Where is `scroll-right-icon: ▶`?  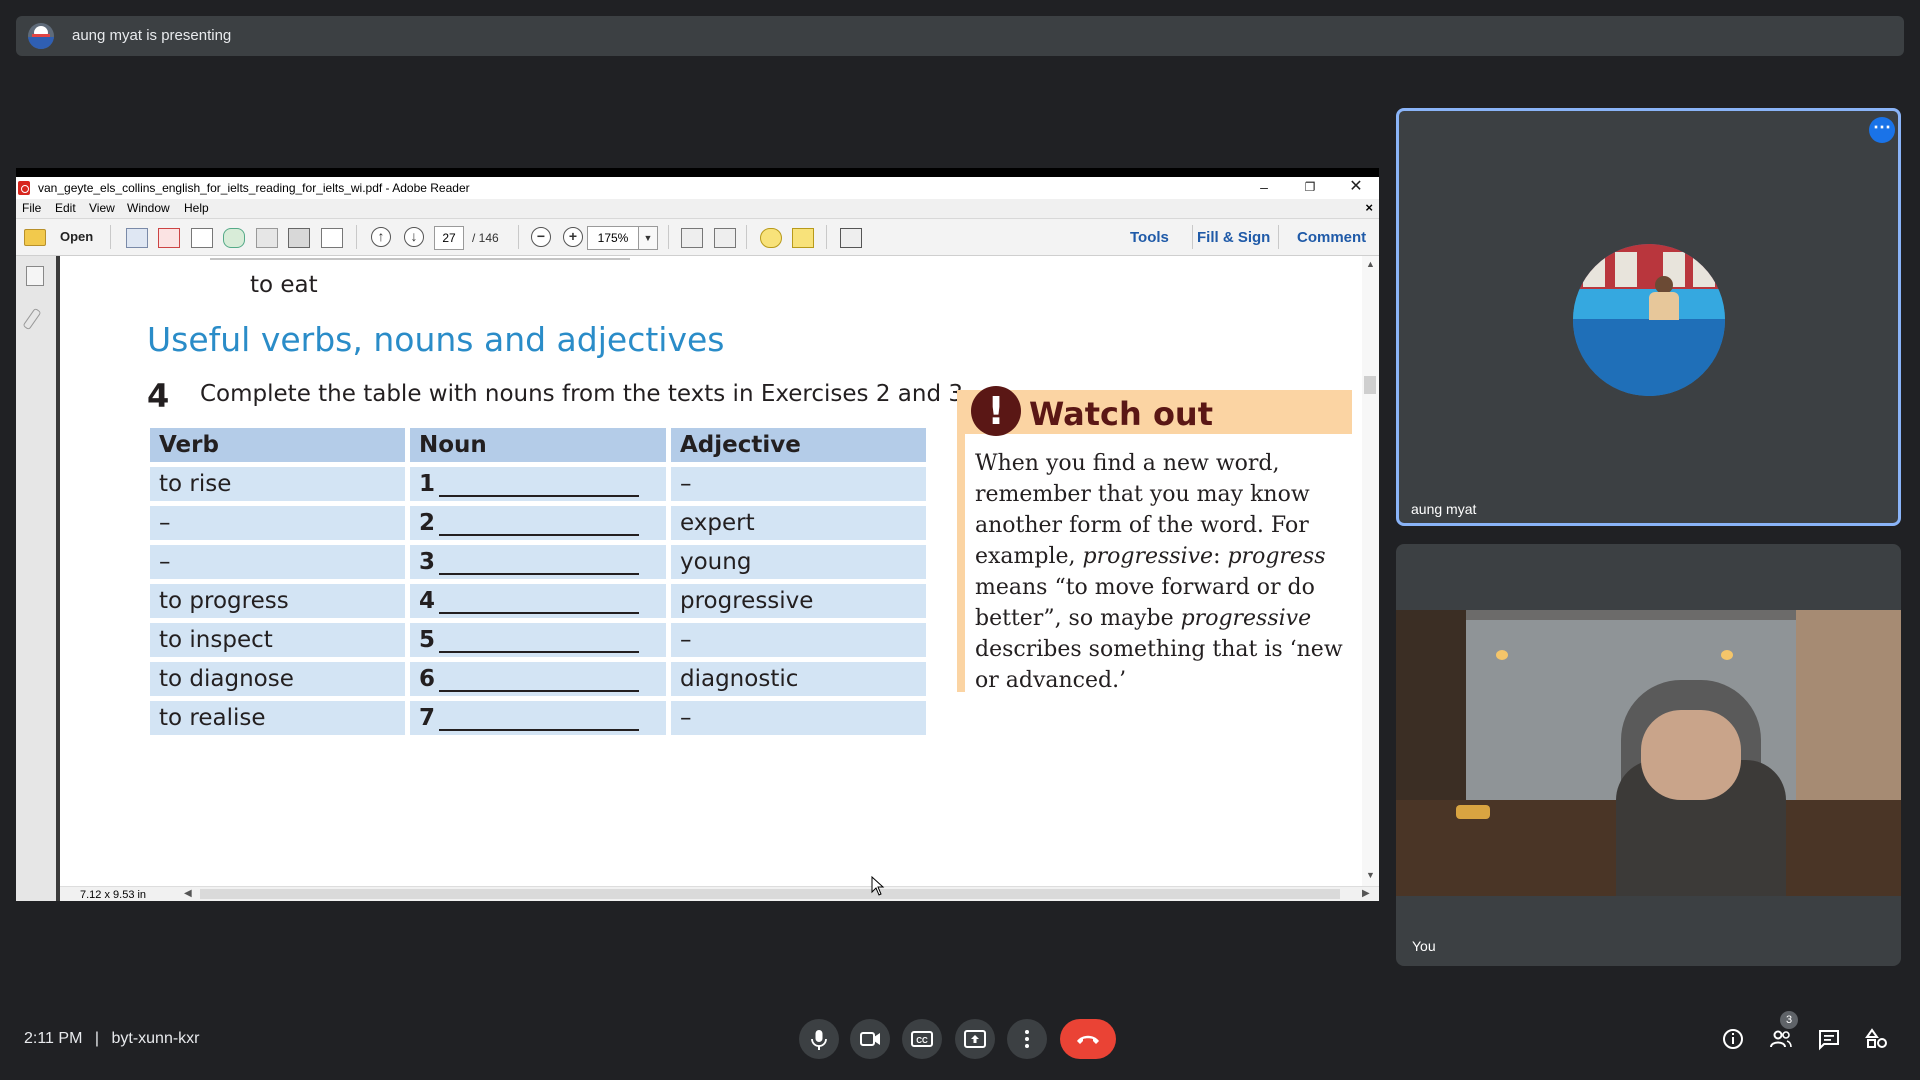 scroll-right-icon: ▶ is located at coordinates (1366, 893).